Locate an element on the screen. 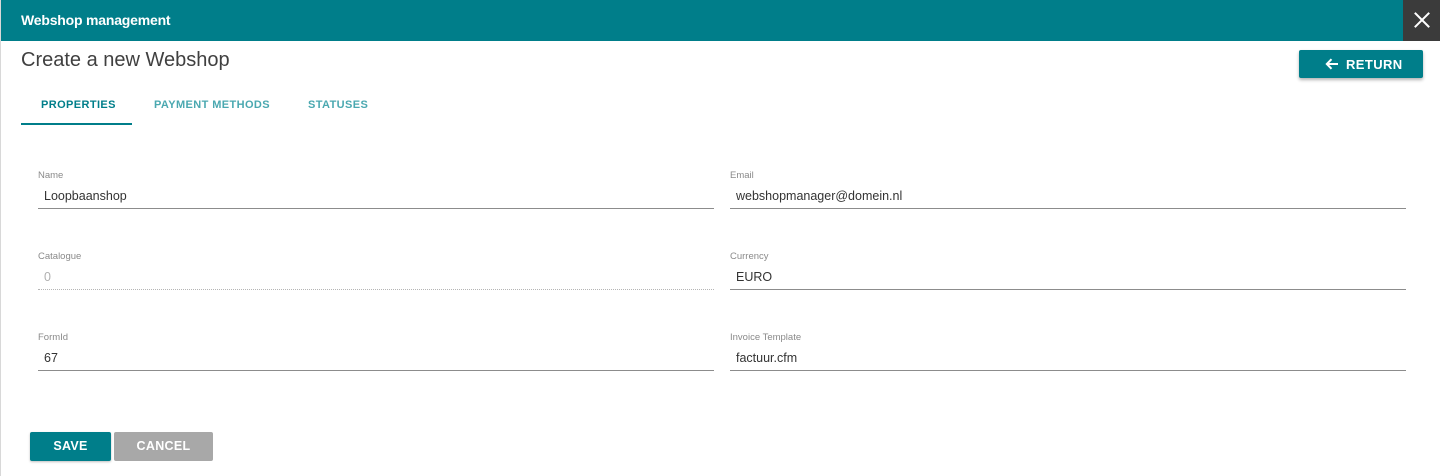 This screenshot has width=1440, height=476. invoice-template-field: Invoice Template is located at coordinates (1068, 354).